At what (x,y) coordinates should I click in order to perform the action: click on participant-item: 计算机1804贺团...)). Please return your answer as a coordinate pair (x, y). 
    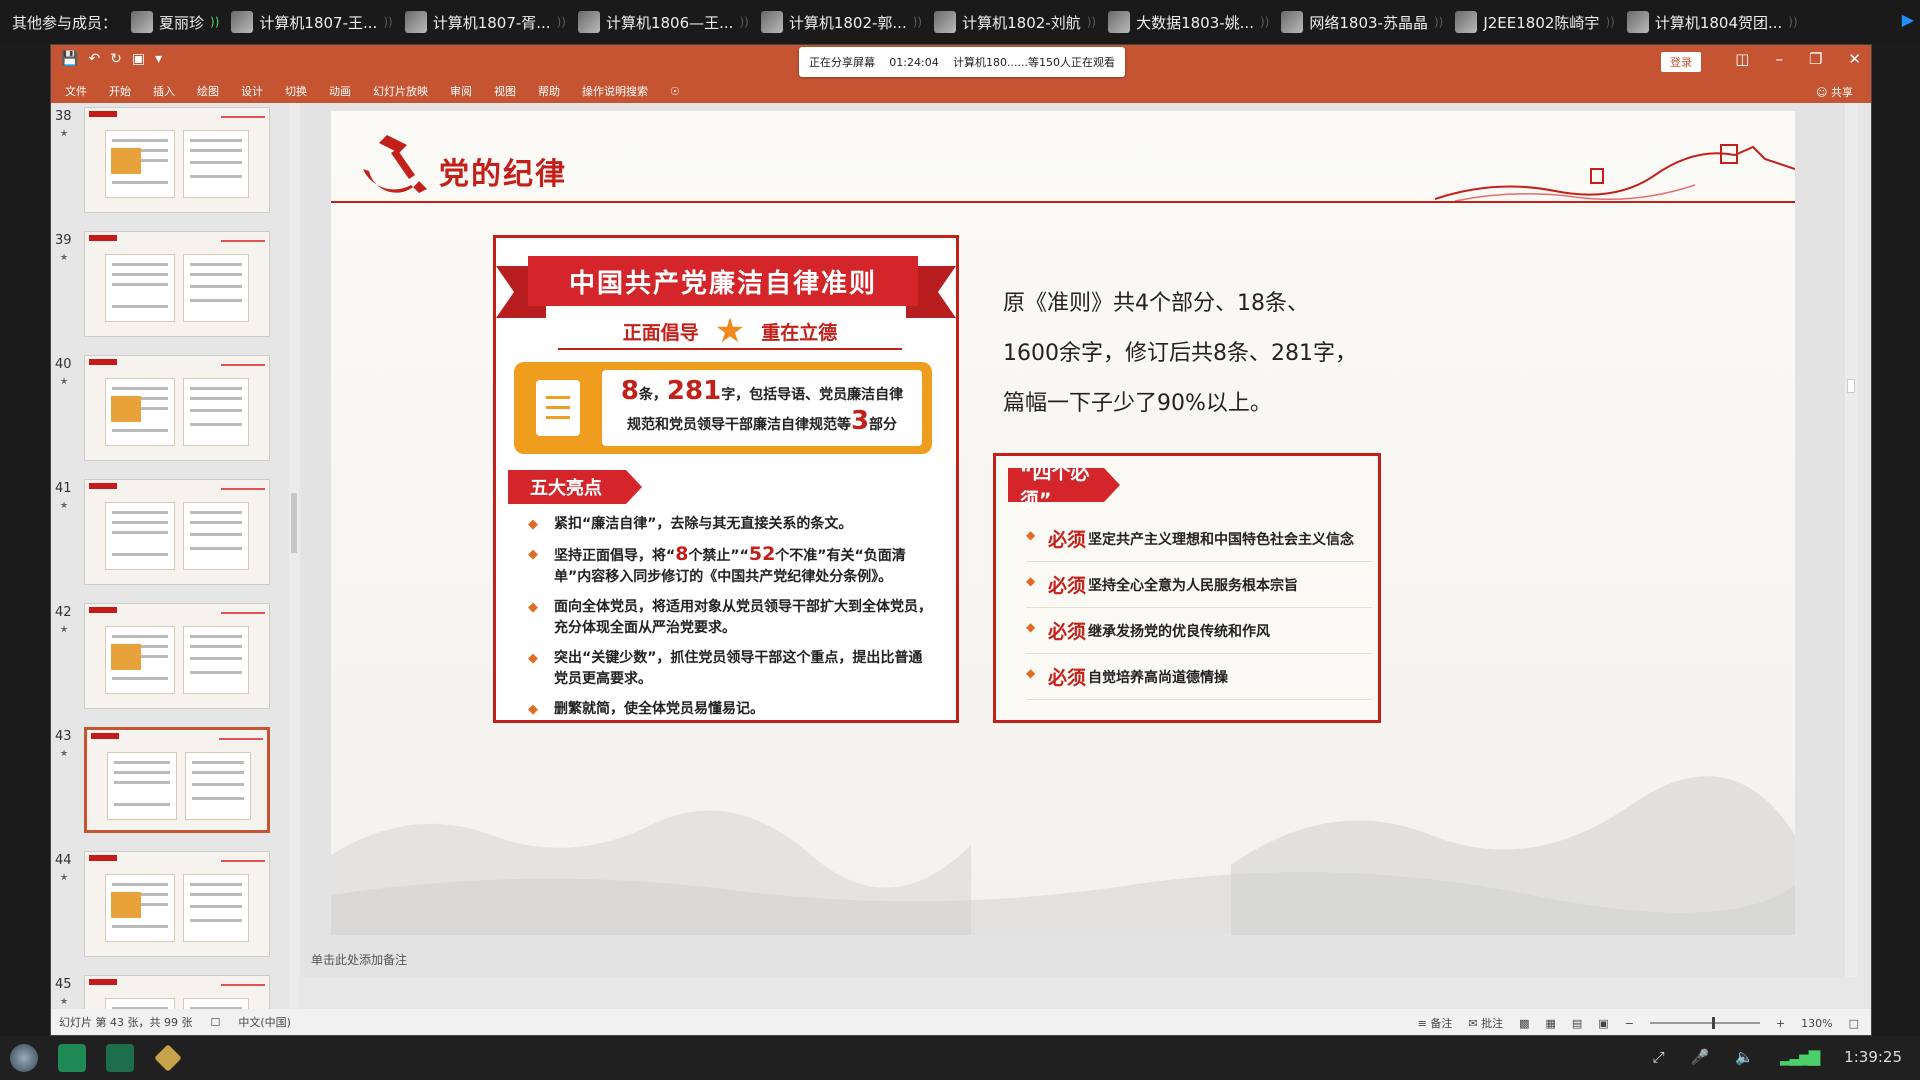
    Looking at the image, I should click on (1718, 22).